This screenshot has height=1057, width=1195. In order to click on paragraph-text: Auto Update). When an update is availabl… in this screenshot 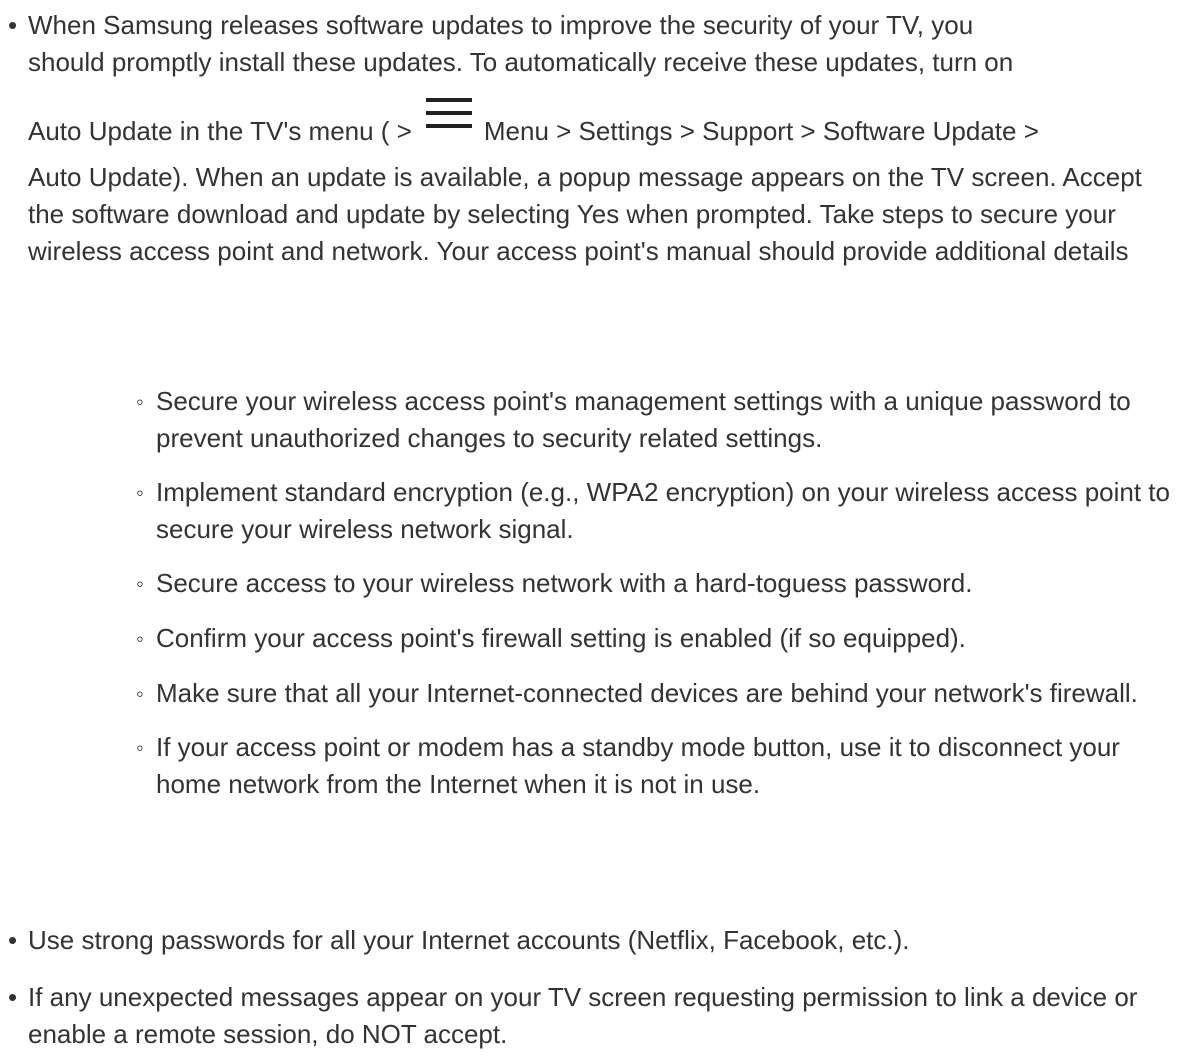, I will do `click(585, 214)`.